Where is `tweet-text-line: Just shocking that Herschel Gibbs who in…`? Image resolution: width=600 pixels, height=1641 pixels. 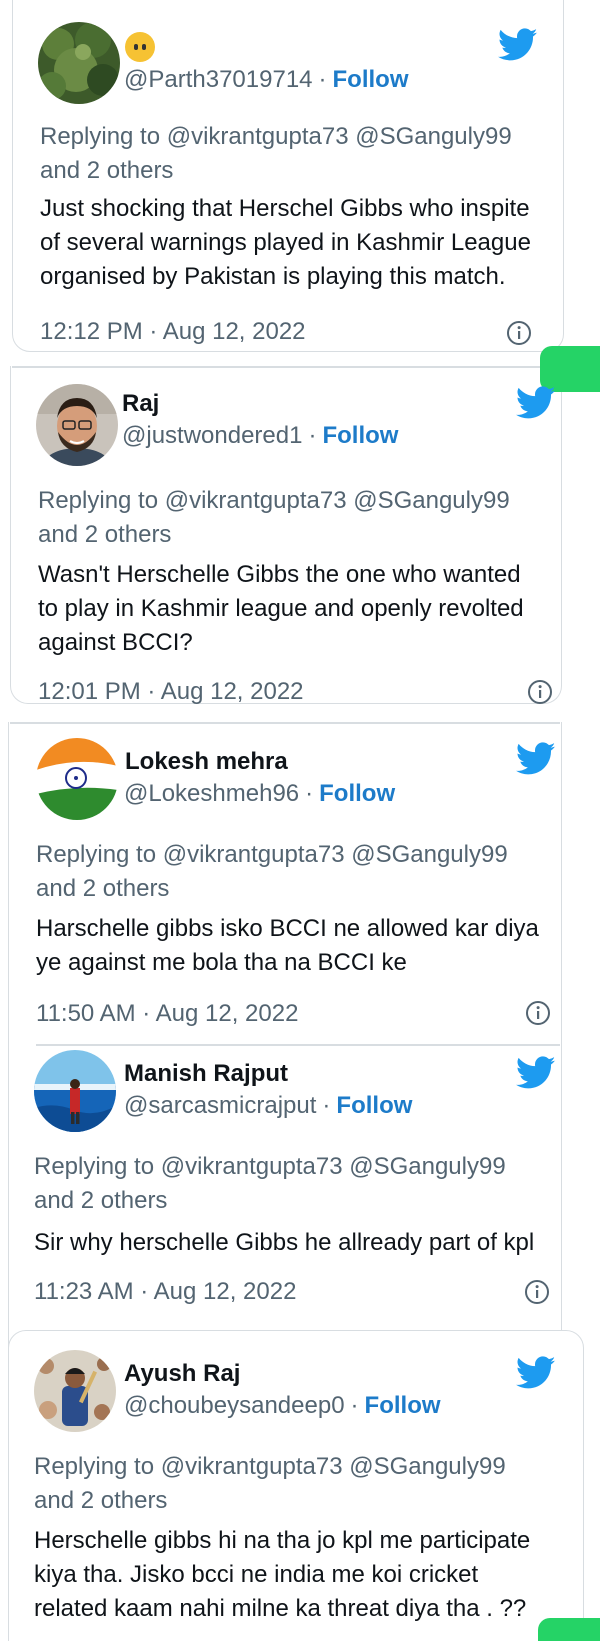 tweet-text-line: Just shocking that Herschel Gibbs who in… is located at coordinates (285, 208).